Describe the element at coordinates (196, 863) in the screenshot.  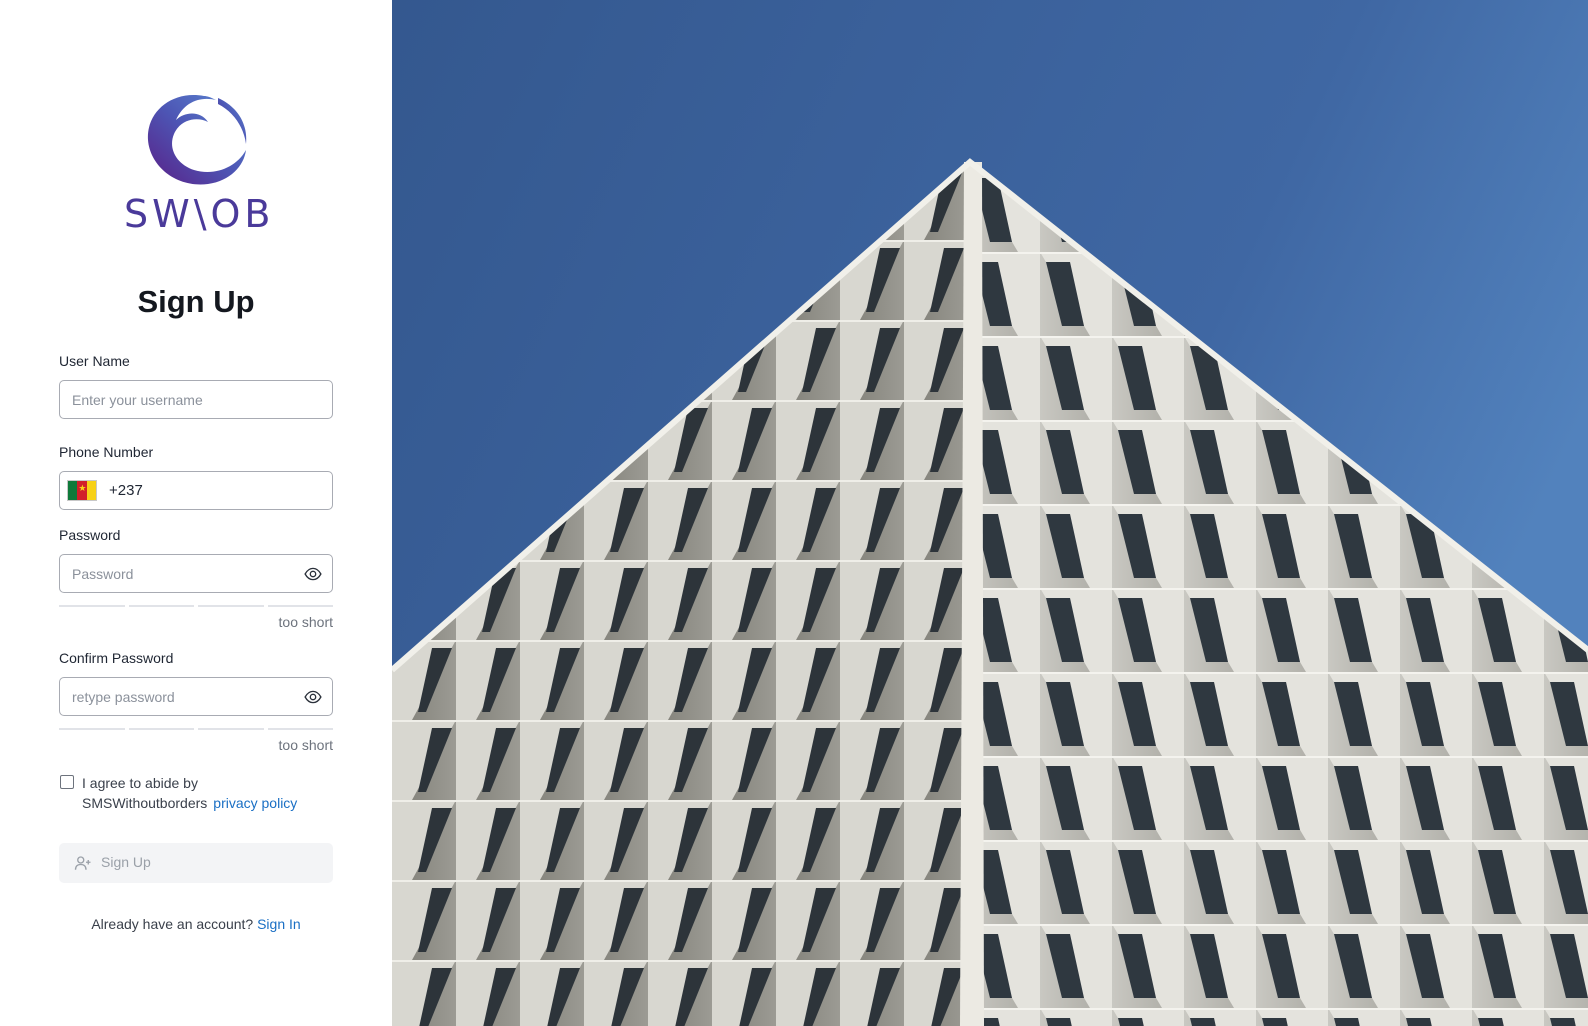
I see `sign-up-button: Sign Up` at that location.